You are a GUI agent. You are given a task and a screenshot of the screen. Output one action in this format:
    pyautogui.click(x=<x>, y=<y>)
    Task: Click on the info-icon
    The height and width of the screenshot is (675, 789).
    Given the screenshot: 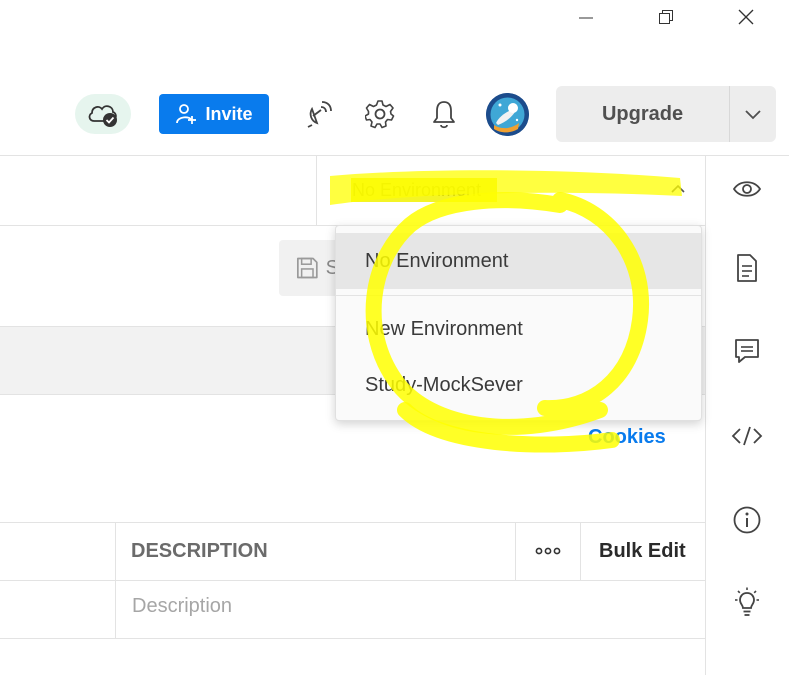 What is the action you would take?
    pyautogui.click(x=747, y=520)
    